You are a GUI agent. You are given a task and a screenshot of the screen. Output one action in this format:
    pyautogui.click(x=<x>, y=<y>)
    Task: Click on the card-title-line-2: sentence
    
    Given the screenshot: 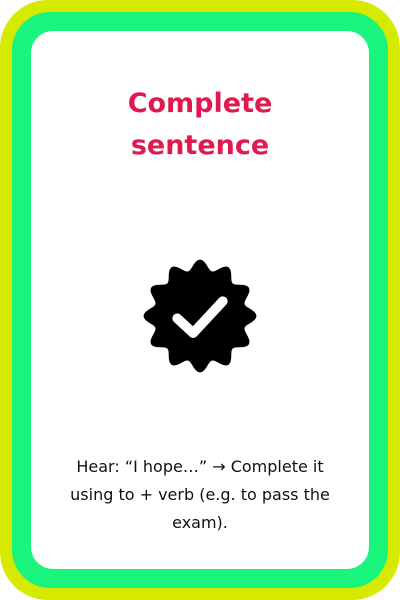 What is the action you would take?
    pyautogui.click(x=200, y=145)
    